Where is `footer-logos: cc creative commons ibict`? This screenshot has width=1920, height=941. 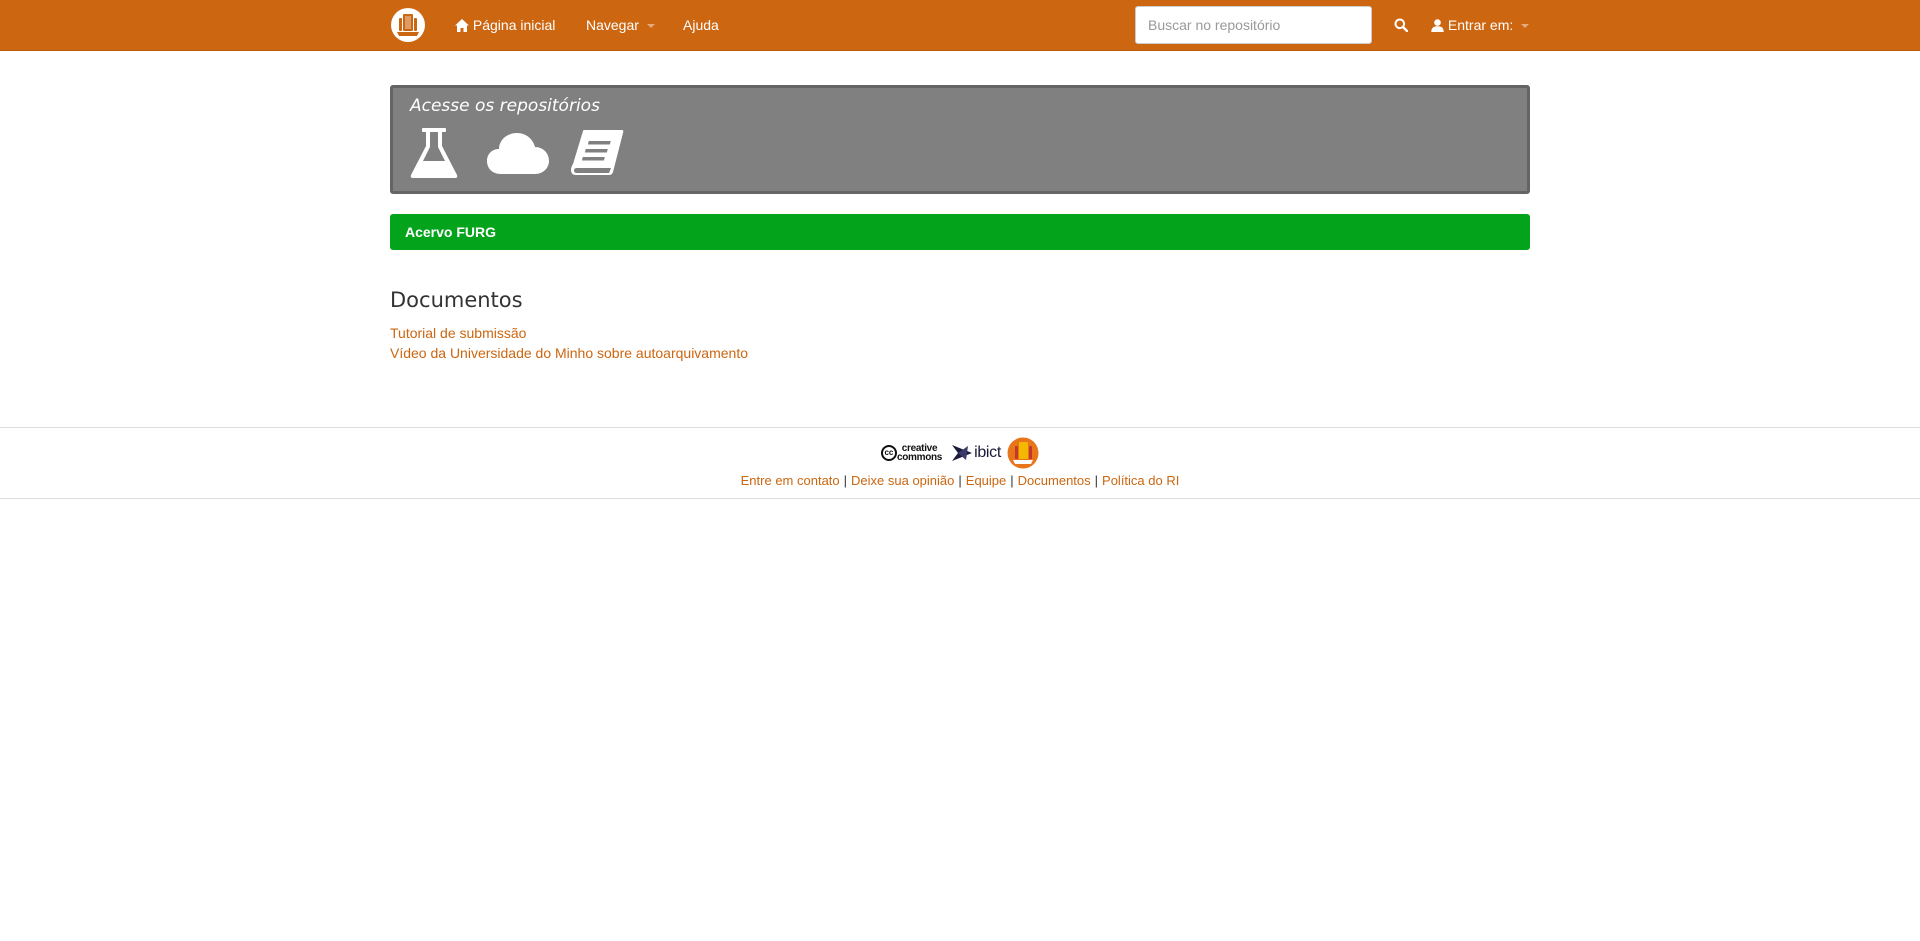
footer-logos: cc creative commons ibict is located at coordinates (960, 453).